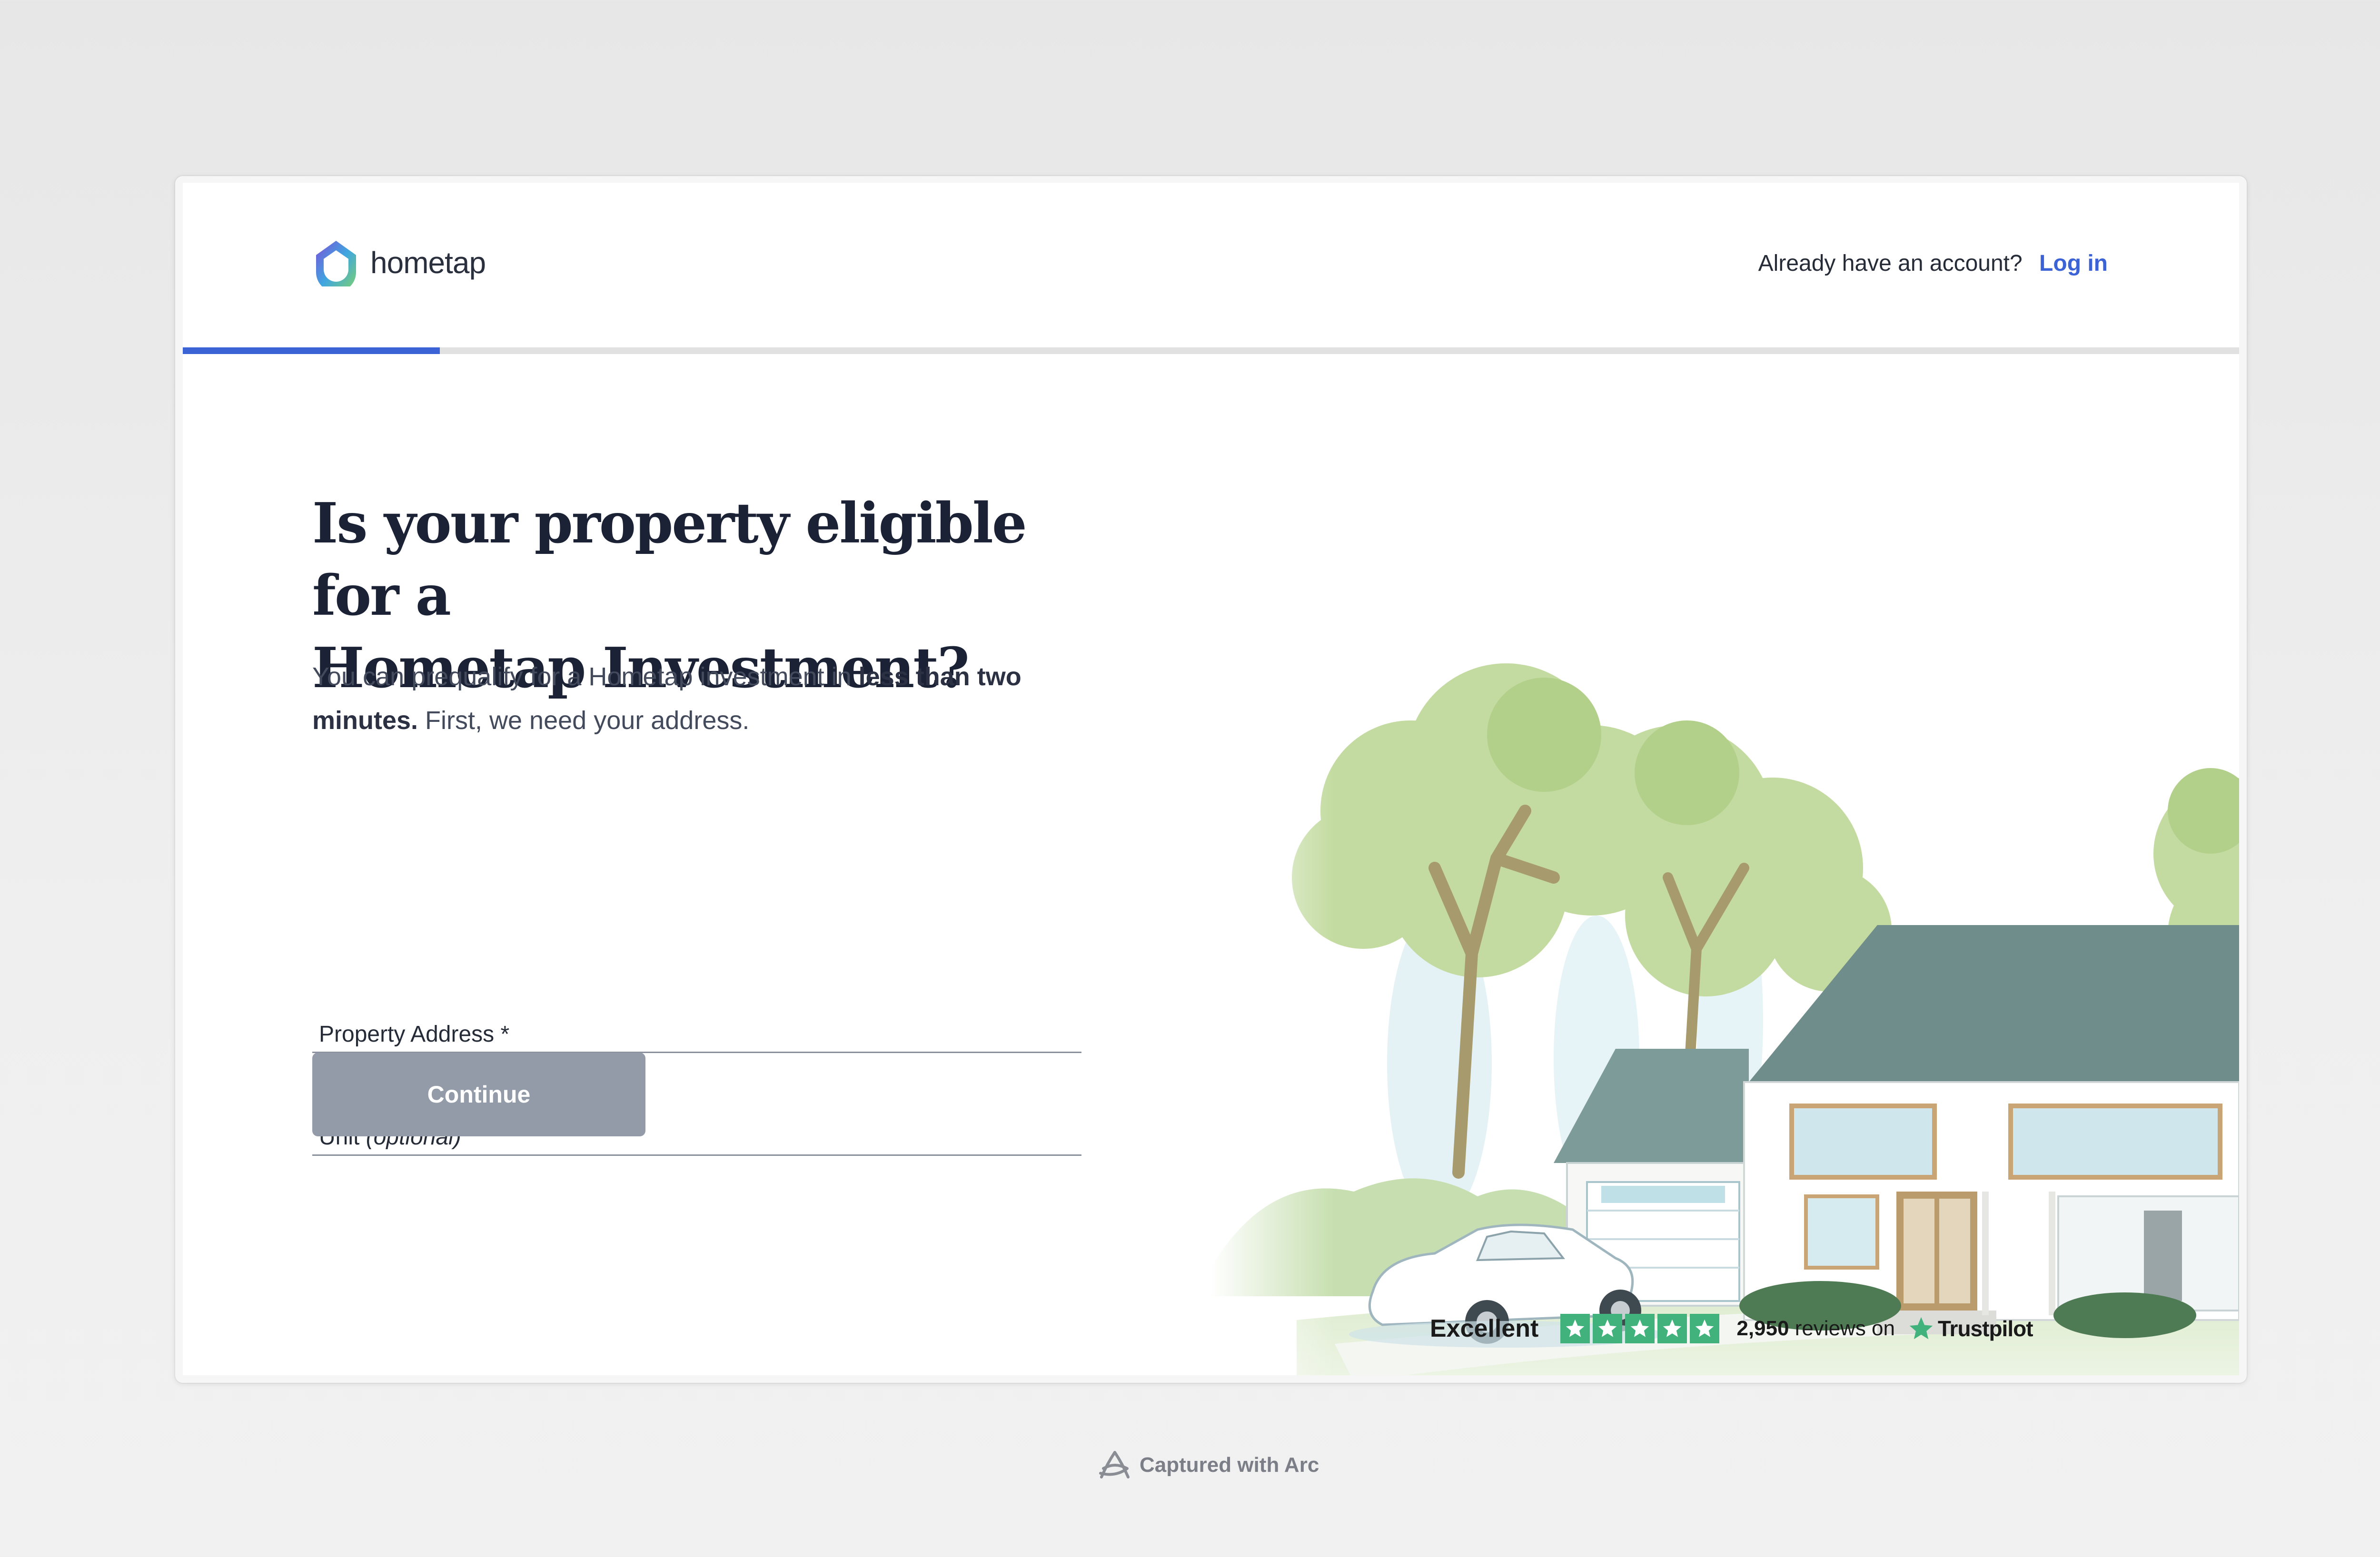 The height and width of the screenshot is (1557, 2380). What do you see at coordinates (1114, 1465) in the screenshot?
I see `arc-logo-icon` at bounding box center [1114, 1465].